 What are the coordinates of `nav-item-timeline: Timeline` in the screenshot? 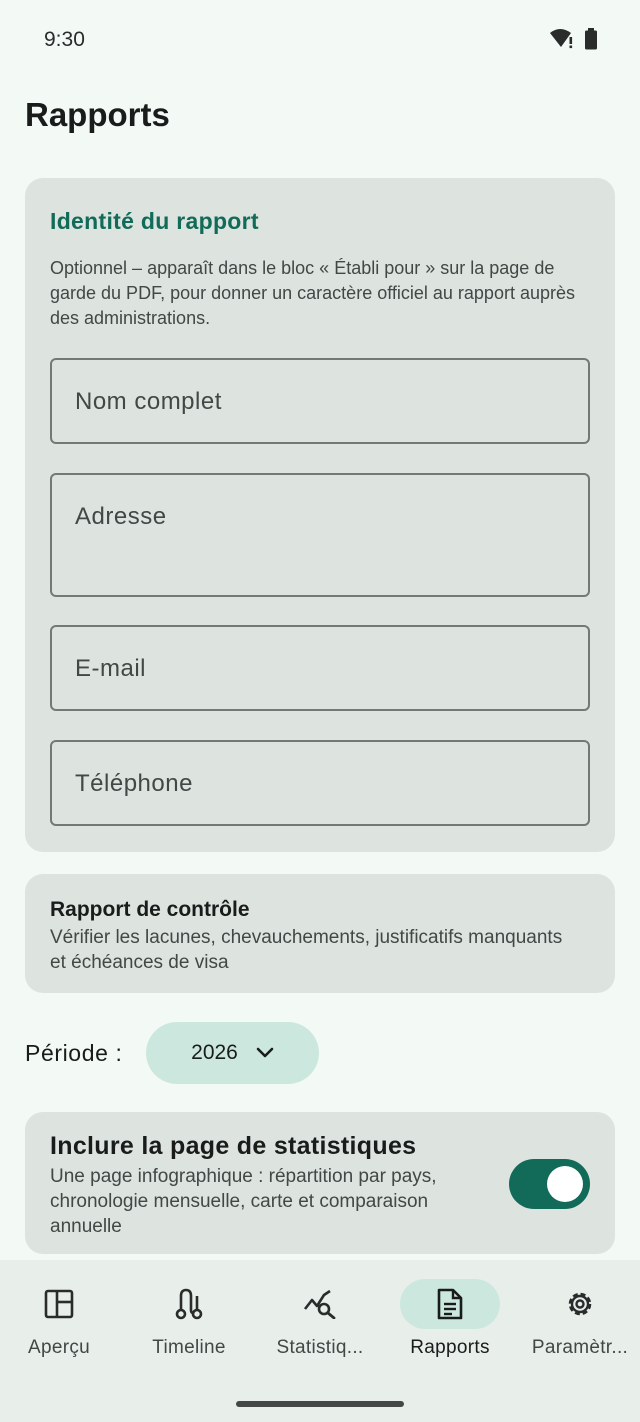 It's located at (189, 1315).